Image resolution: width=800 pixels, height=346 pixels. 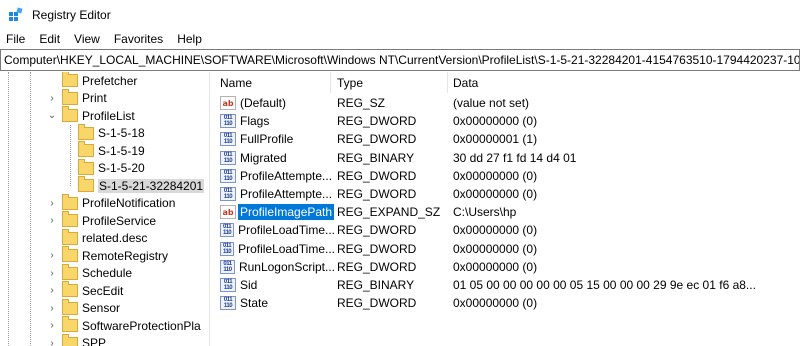 What do you see at coordinates (505, 121) in the screenshot?
I see `value-row: 011 110 Flags REG_DWORD 0x00000000 (0)` at bounding box center [505, 121].